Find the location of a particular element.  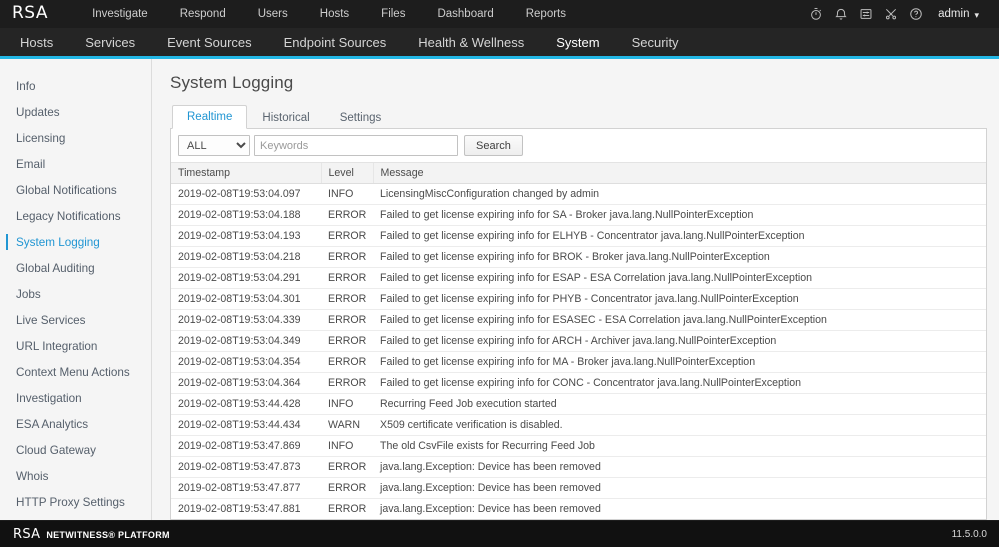

tools-icon is located at coordinates (890, 14).